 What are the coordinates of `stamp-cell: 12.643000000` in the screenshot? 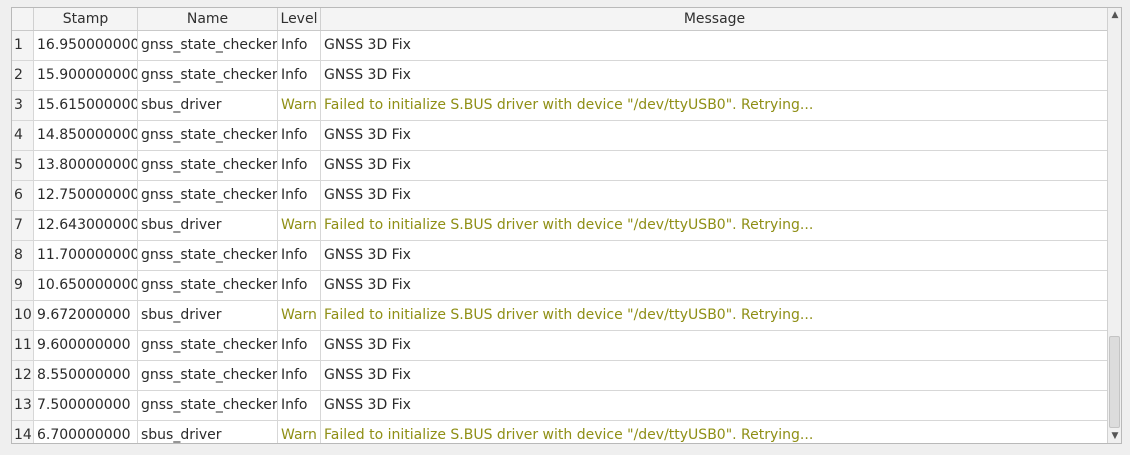 It's located at (86, 225).